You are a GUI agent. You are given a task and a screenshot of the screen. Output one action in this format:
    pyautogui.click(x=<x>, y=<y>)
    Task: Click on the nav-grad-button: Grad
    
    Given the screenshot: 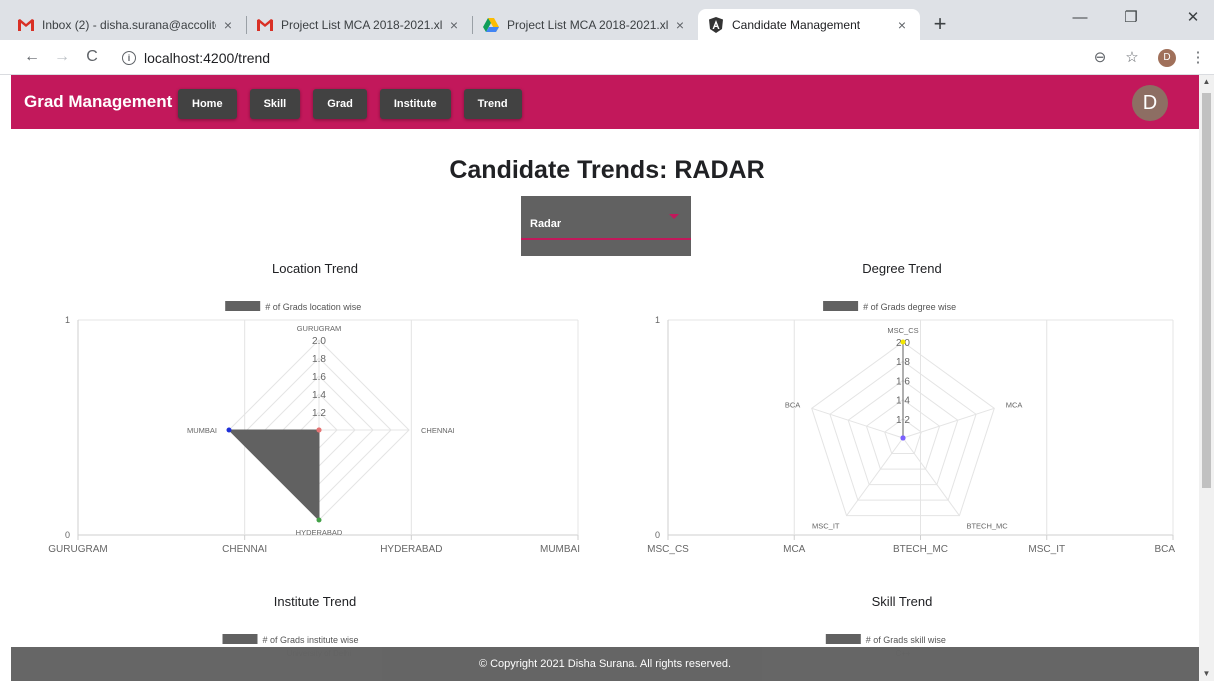 What is the action you would take?
    pyautogui.click(x=340, y=104)
    